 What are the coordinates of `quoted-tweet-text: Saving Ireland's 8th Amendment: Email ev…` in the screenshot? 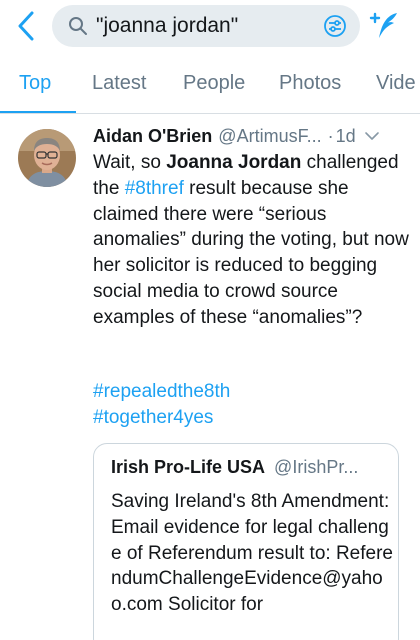 It's located at (252, 553).